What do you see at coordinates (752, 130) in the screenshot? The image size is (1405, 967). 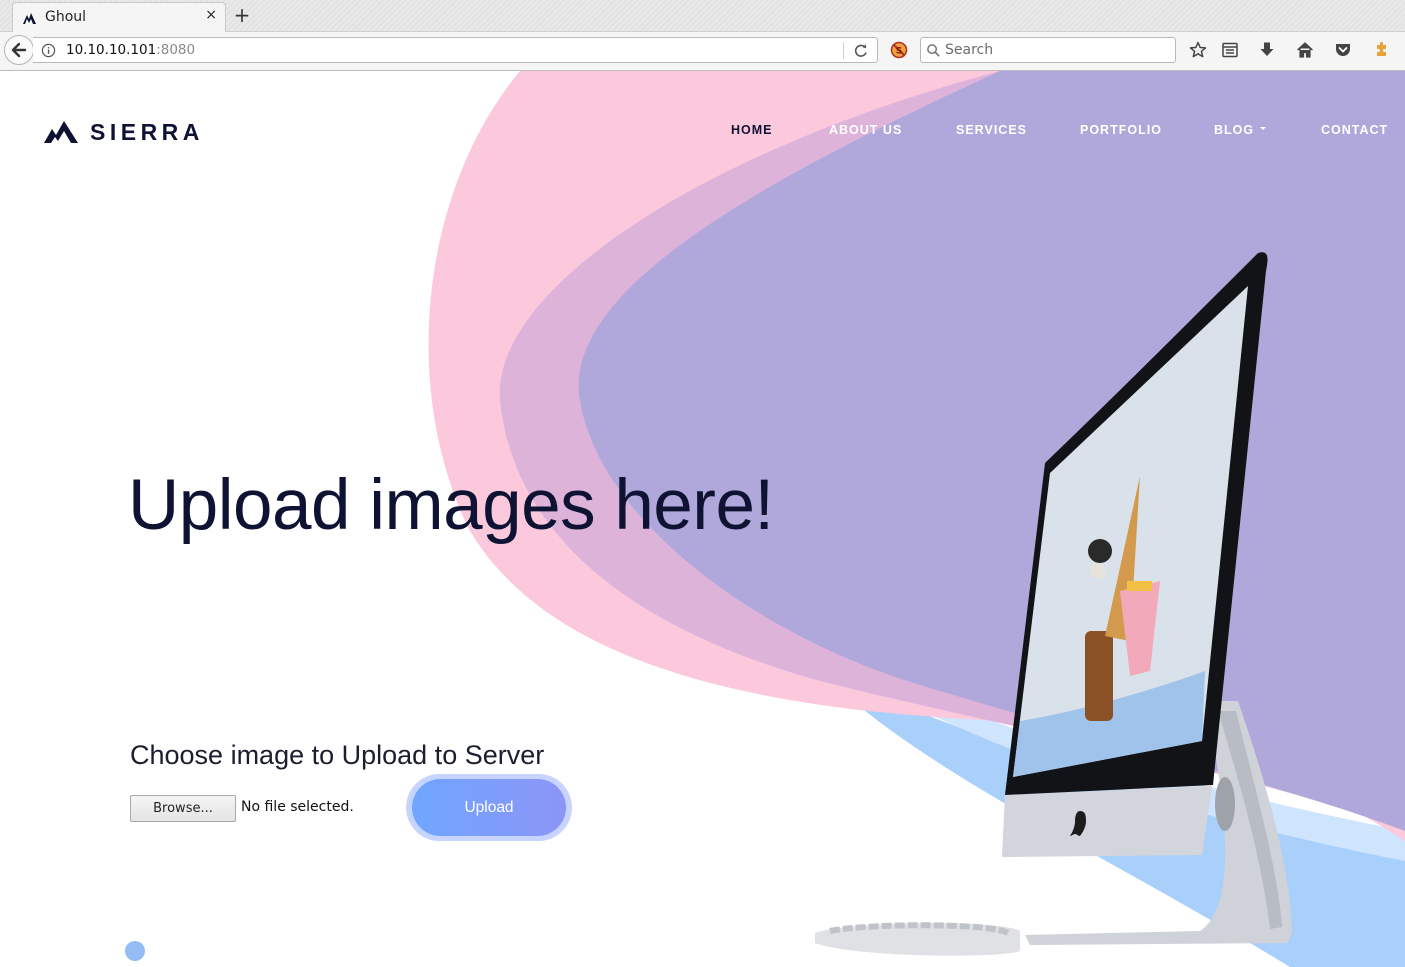 I see `nav-item-home: HOME` at bounding box center [752, 130].